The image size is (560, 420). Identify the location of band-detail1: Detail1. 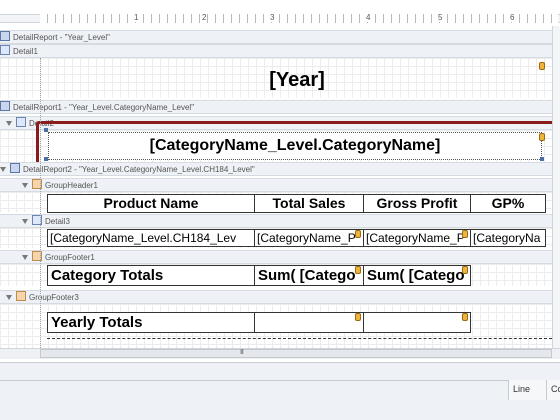
(276, 51).